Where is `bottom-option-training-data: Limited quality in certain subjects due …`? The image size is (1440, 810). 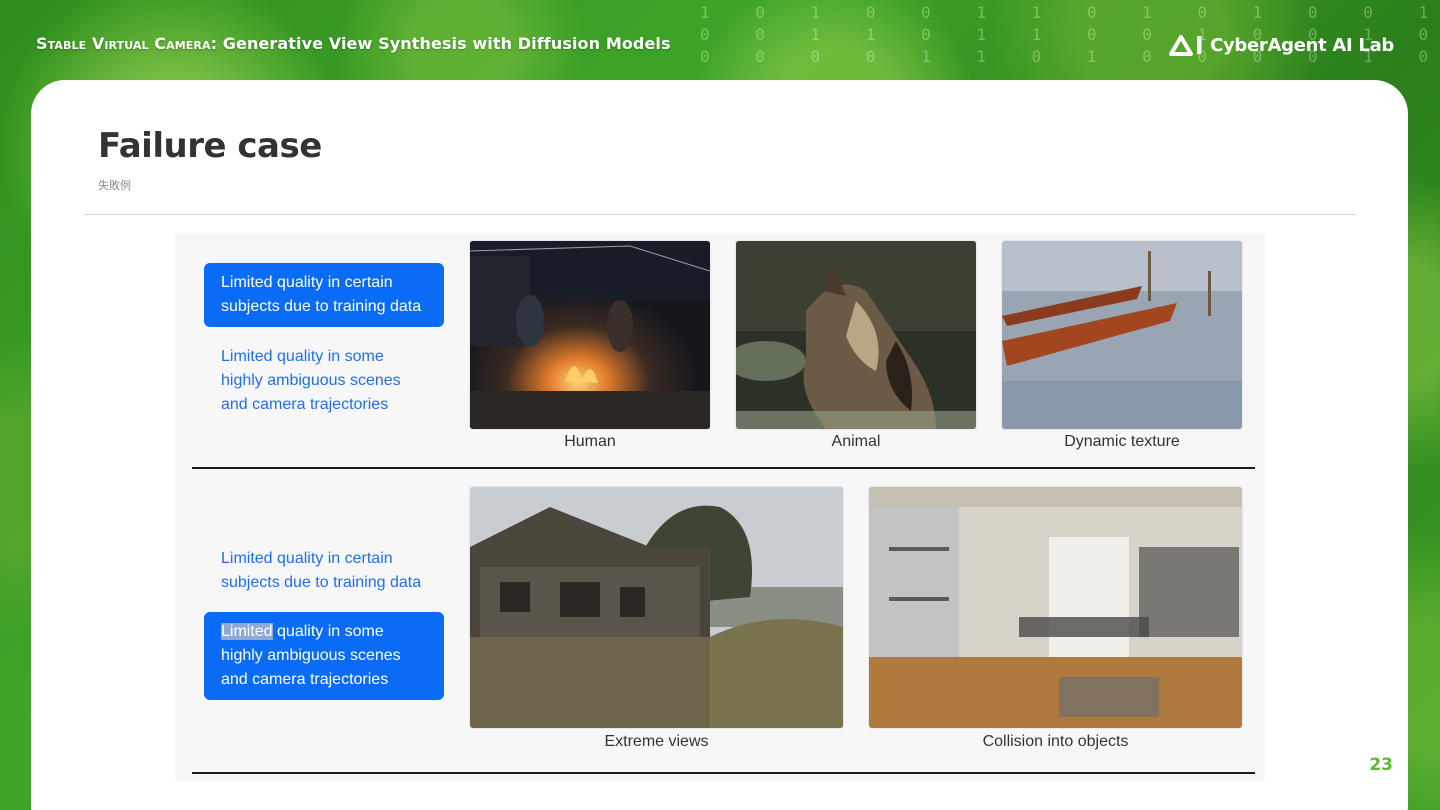 bottom-option-training-data: Limited quality in certain subjects due … is located at coordinates (324, 571).